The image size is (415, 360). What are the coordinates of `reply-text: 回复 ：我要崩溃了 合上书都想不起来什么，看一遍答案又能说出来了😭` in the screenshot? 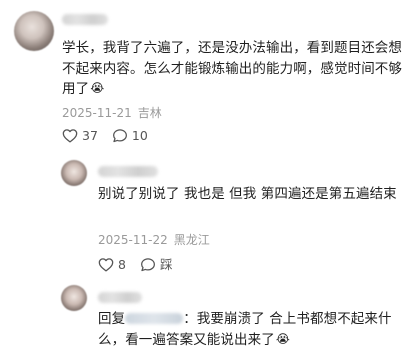 It's located at (253, 329).